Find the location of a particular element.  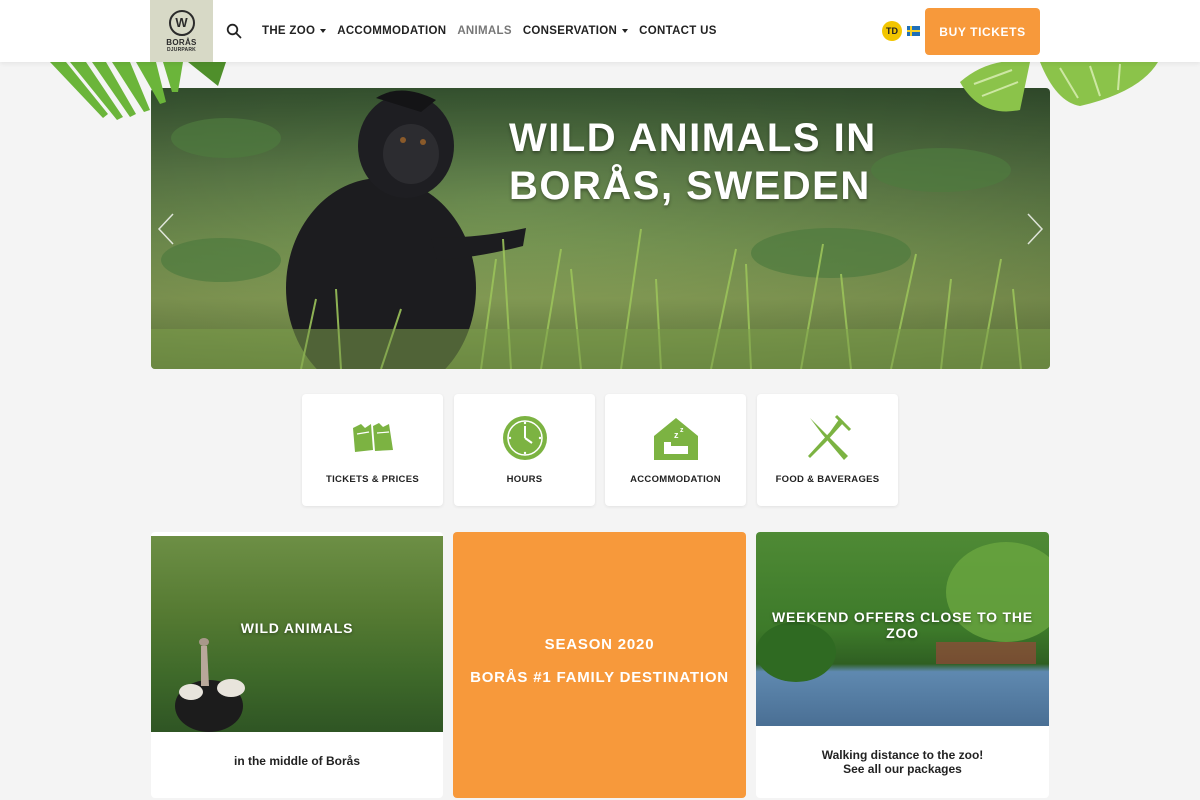

nav-label: CONTACT US is located at coordinates (678, 31).